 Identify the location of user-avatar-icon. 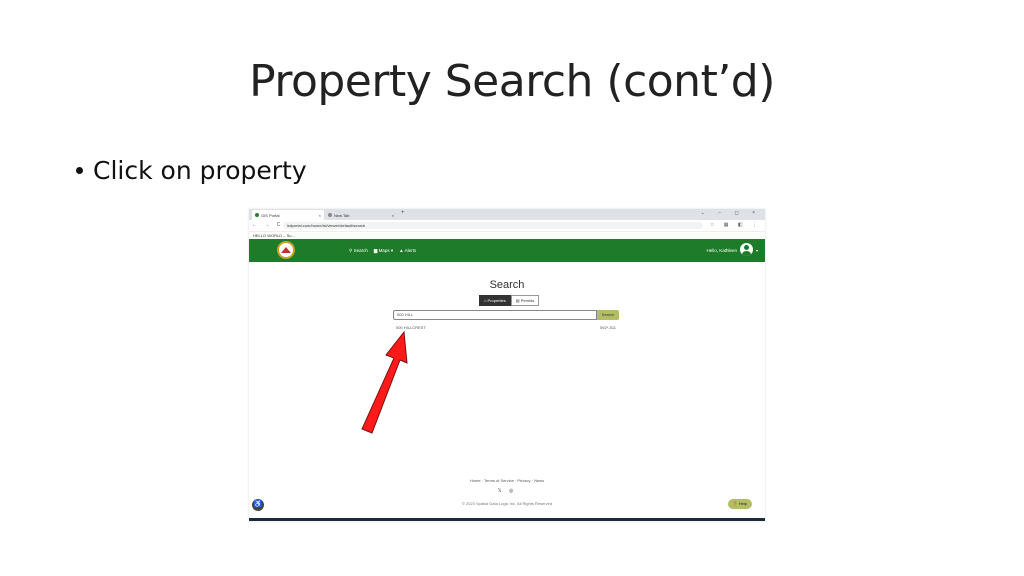
(746, 249).